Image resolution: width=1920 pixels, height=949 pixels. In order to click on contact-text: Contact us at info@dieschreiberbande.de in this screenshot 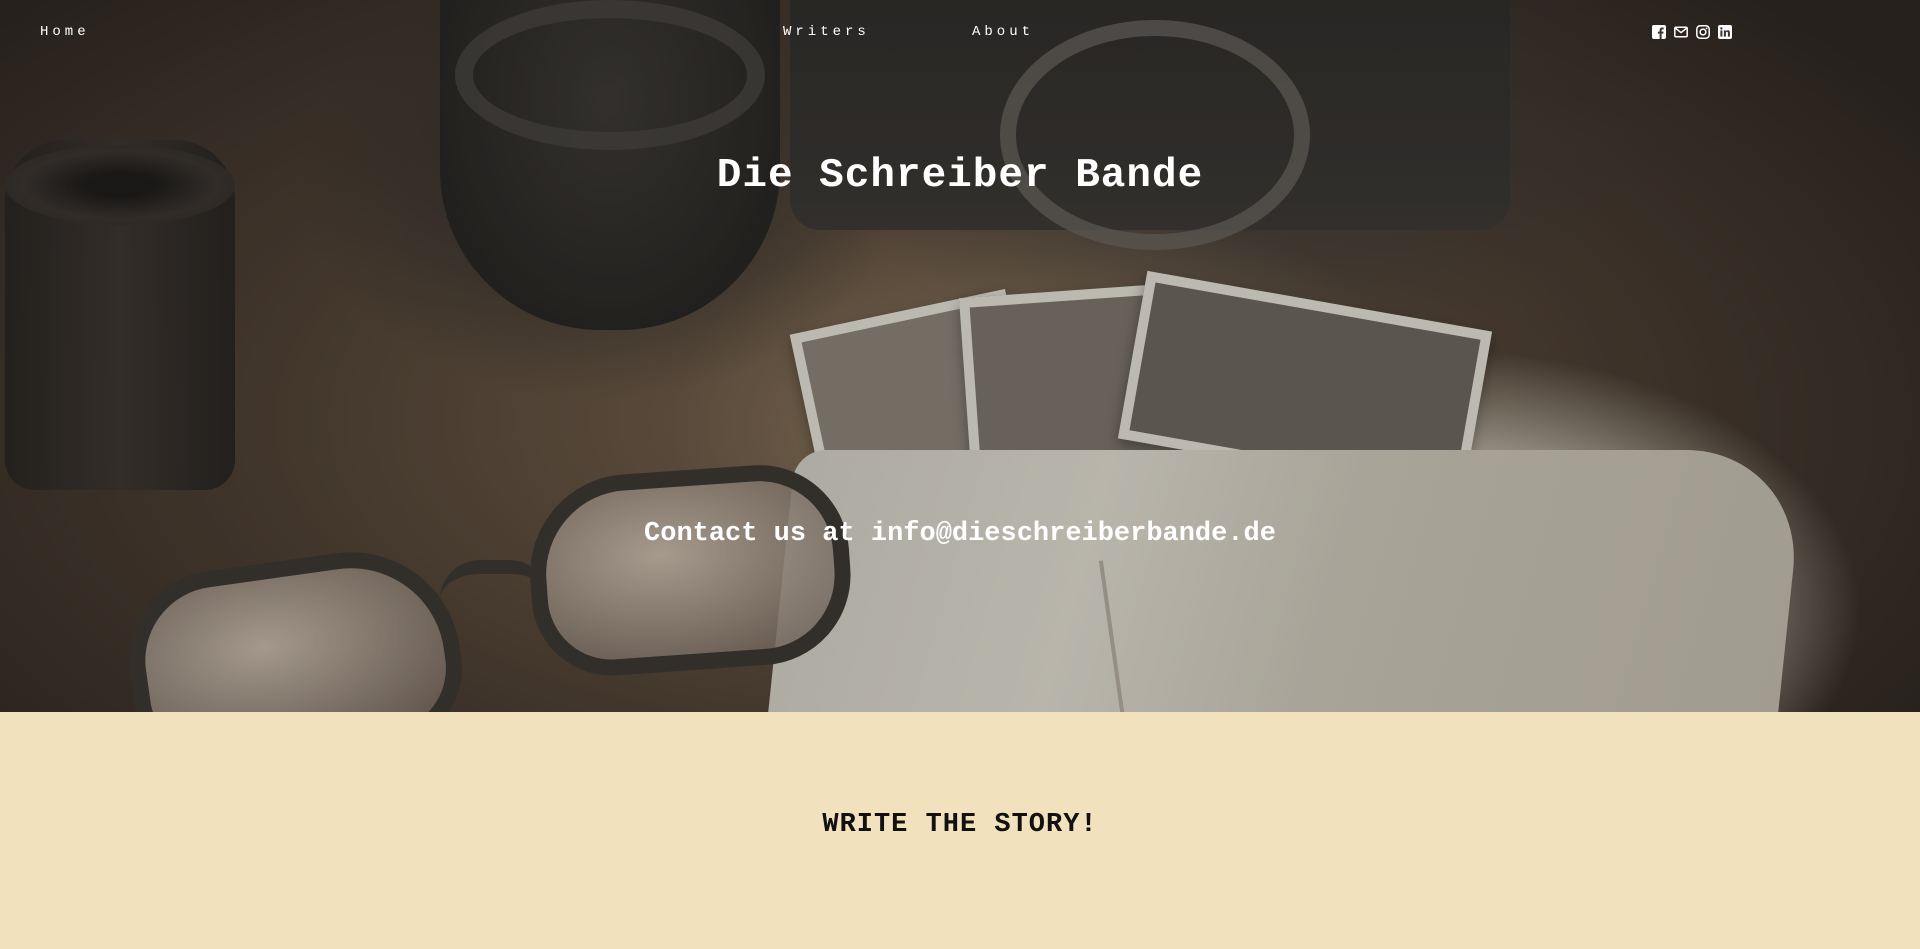, I will do `click(960, 534)`.